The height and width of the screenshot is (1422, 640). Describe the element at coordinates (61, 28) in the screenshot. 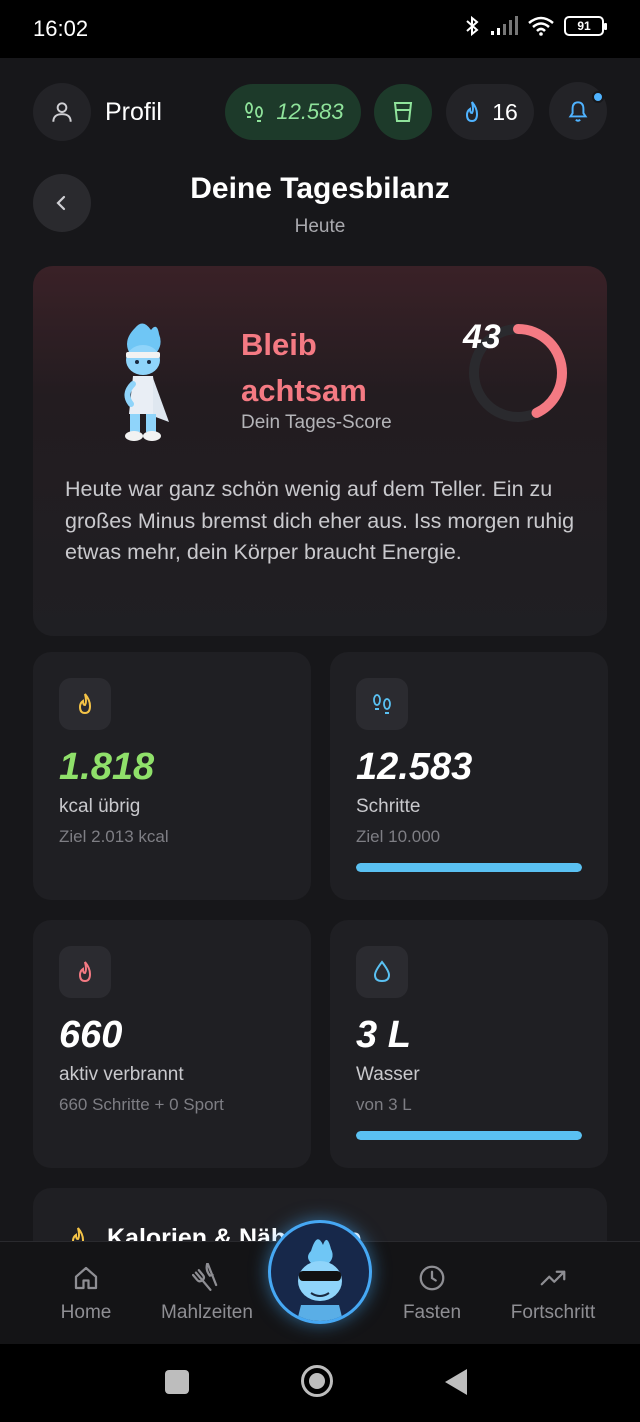

I see `status-time: 16:02` at that location.